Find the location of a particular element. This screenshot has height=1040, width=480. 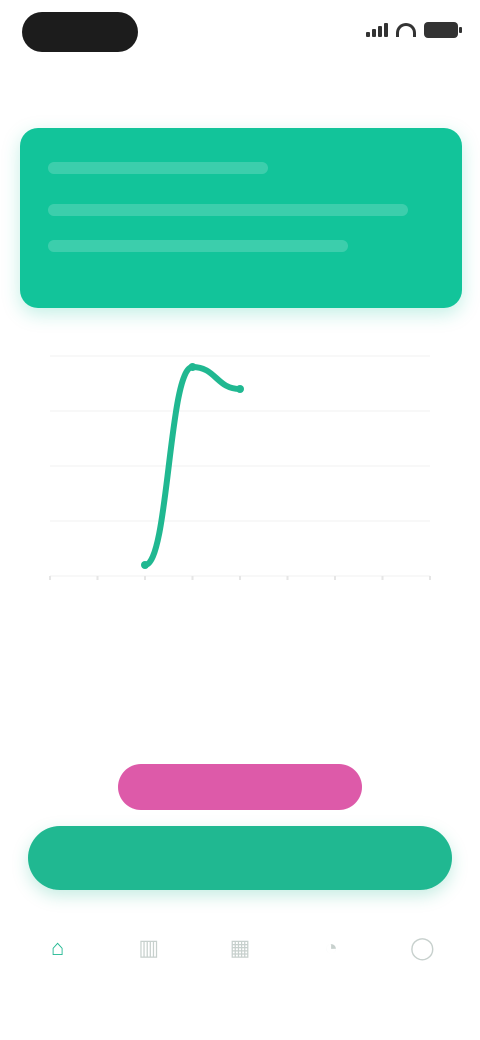

summary-card-title-placeholder is located at coordinates (158, 168).